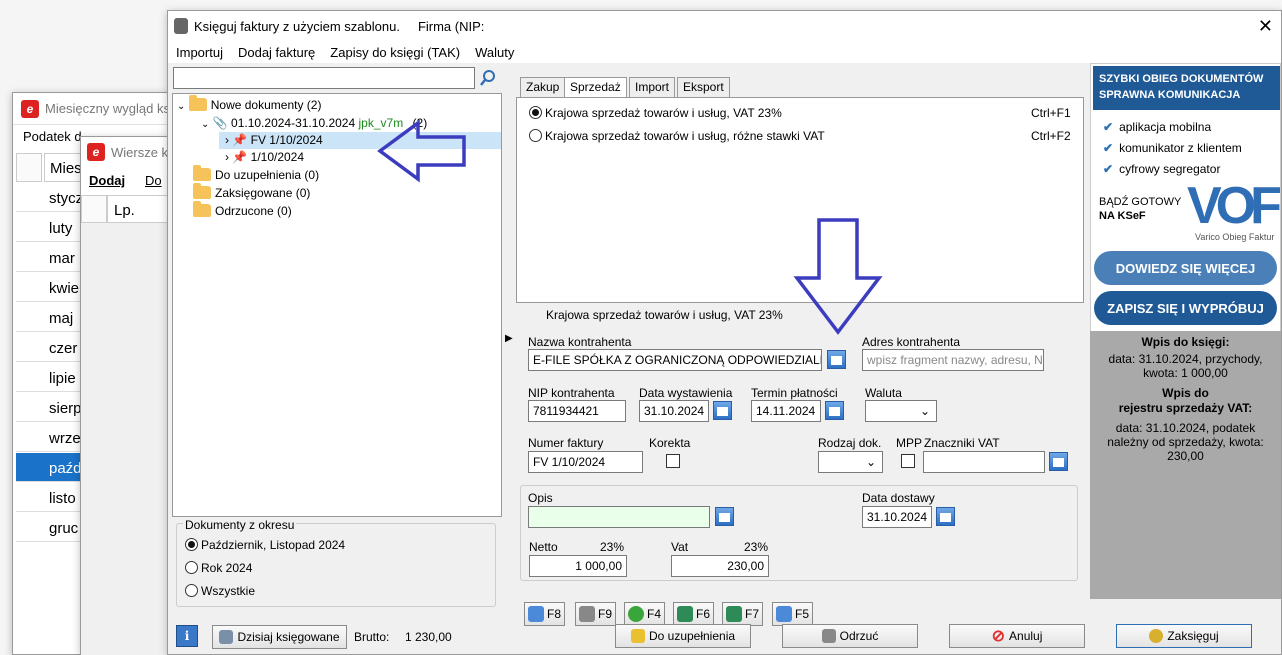 Image resolution: width=1282 pixels, height=655 pixels. I want to click on due-date-field: 14.11.2024, so click(786, 411).